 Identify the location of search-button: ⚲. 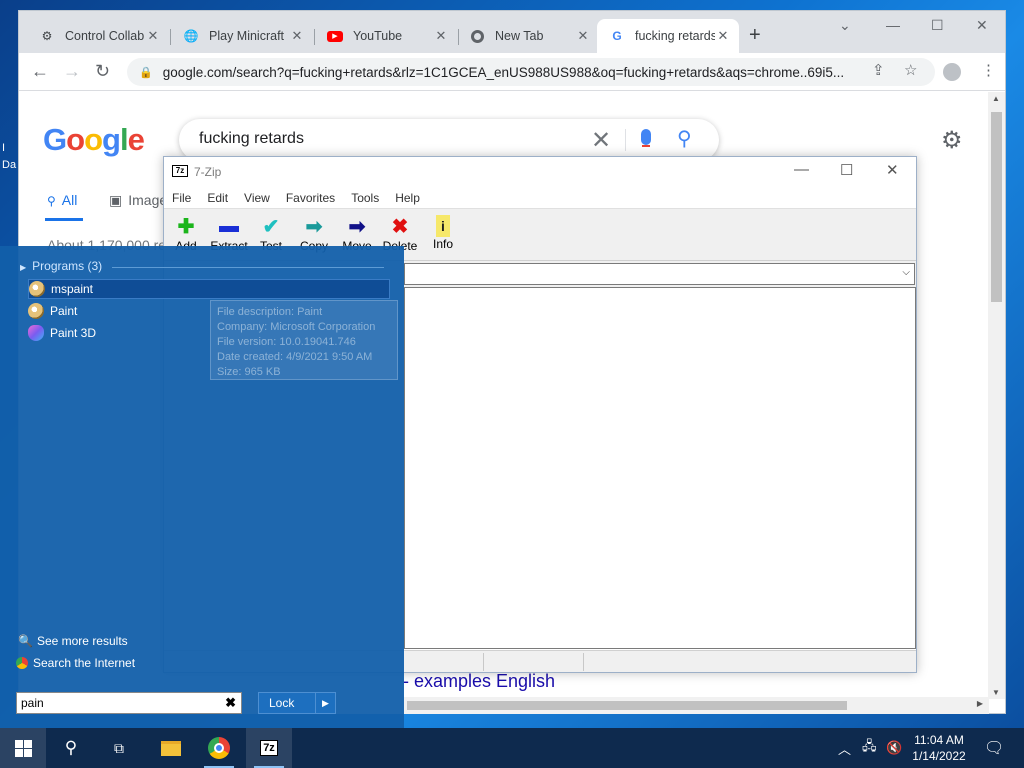
(71, 748).